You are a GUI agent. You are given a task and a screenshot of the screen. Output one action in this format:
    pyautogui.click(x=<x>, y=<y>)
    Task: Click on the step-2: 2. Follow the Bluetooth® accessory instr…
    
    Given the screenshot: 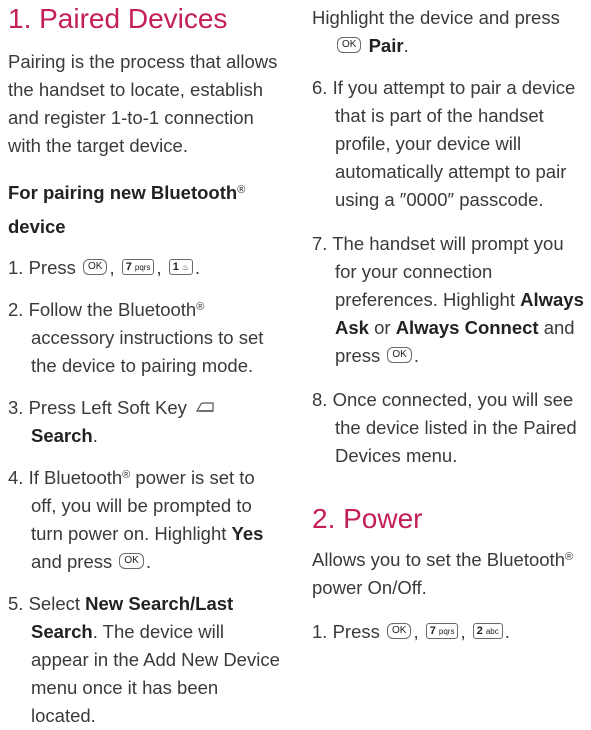 What is the action you would take?
    pyautogui.click(x=136, y=337)
    